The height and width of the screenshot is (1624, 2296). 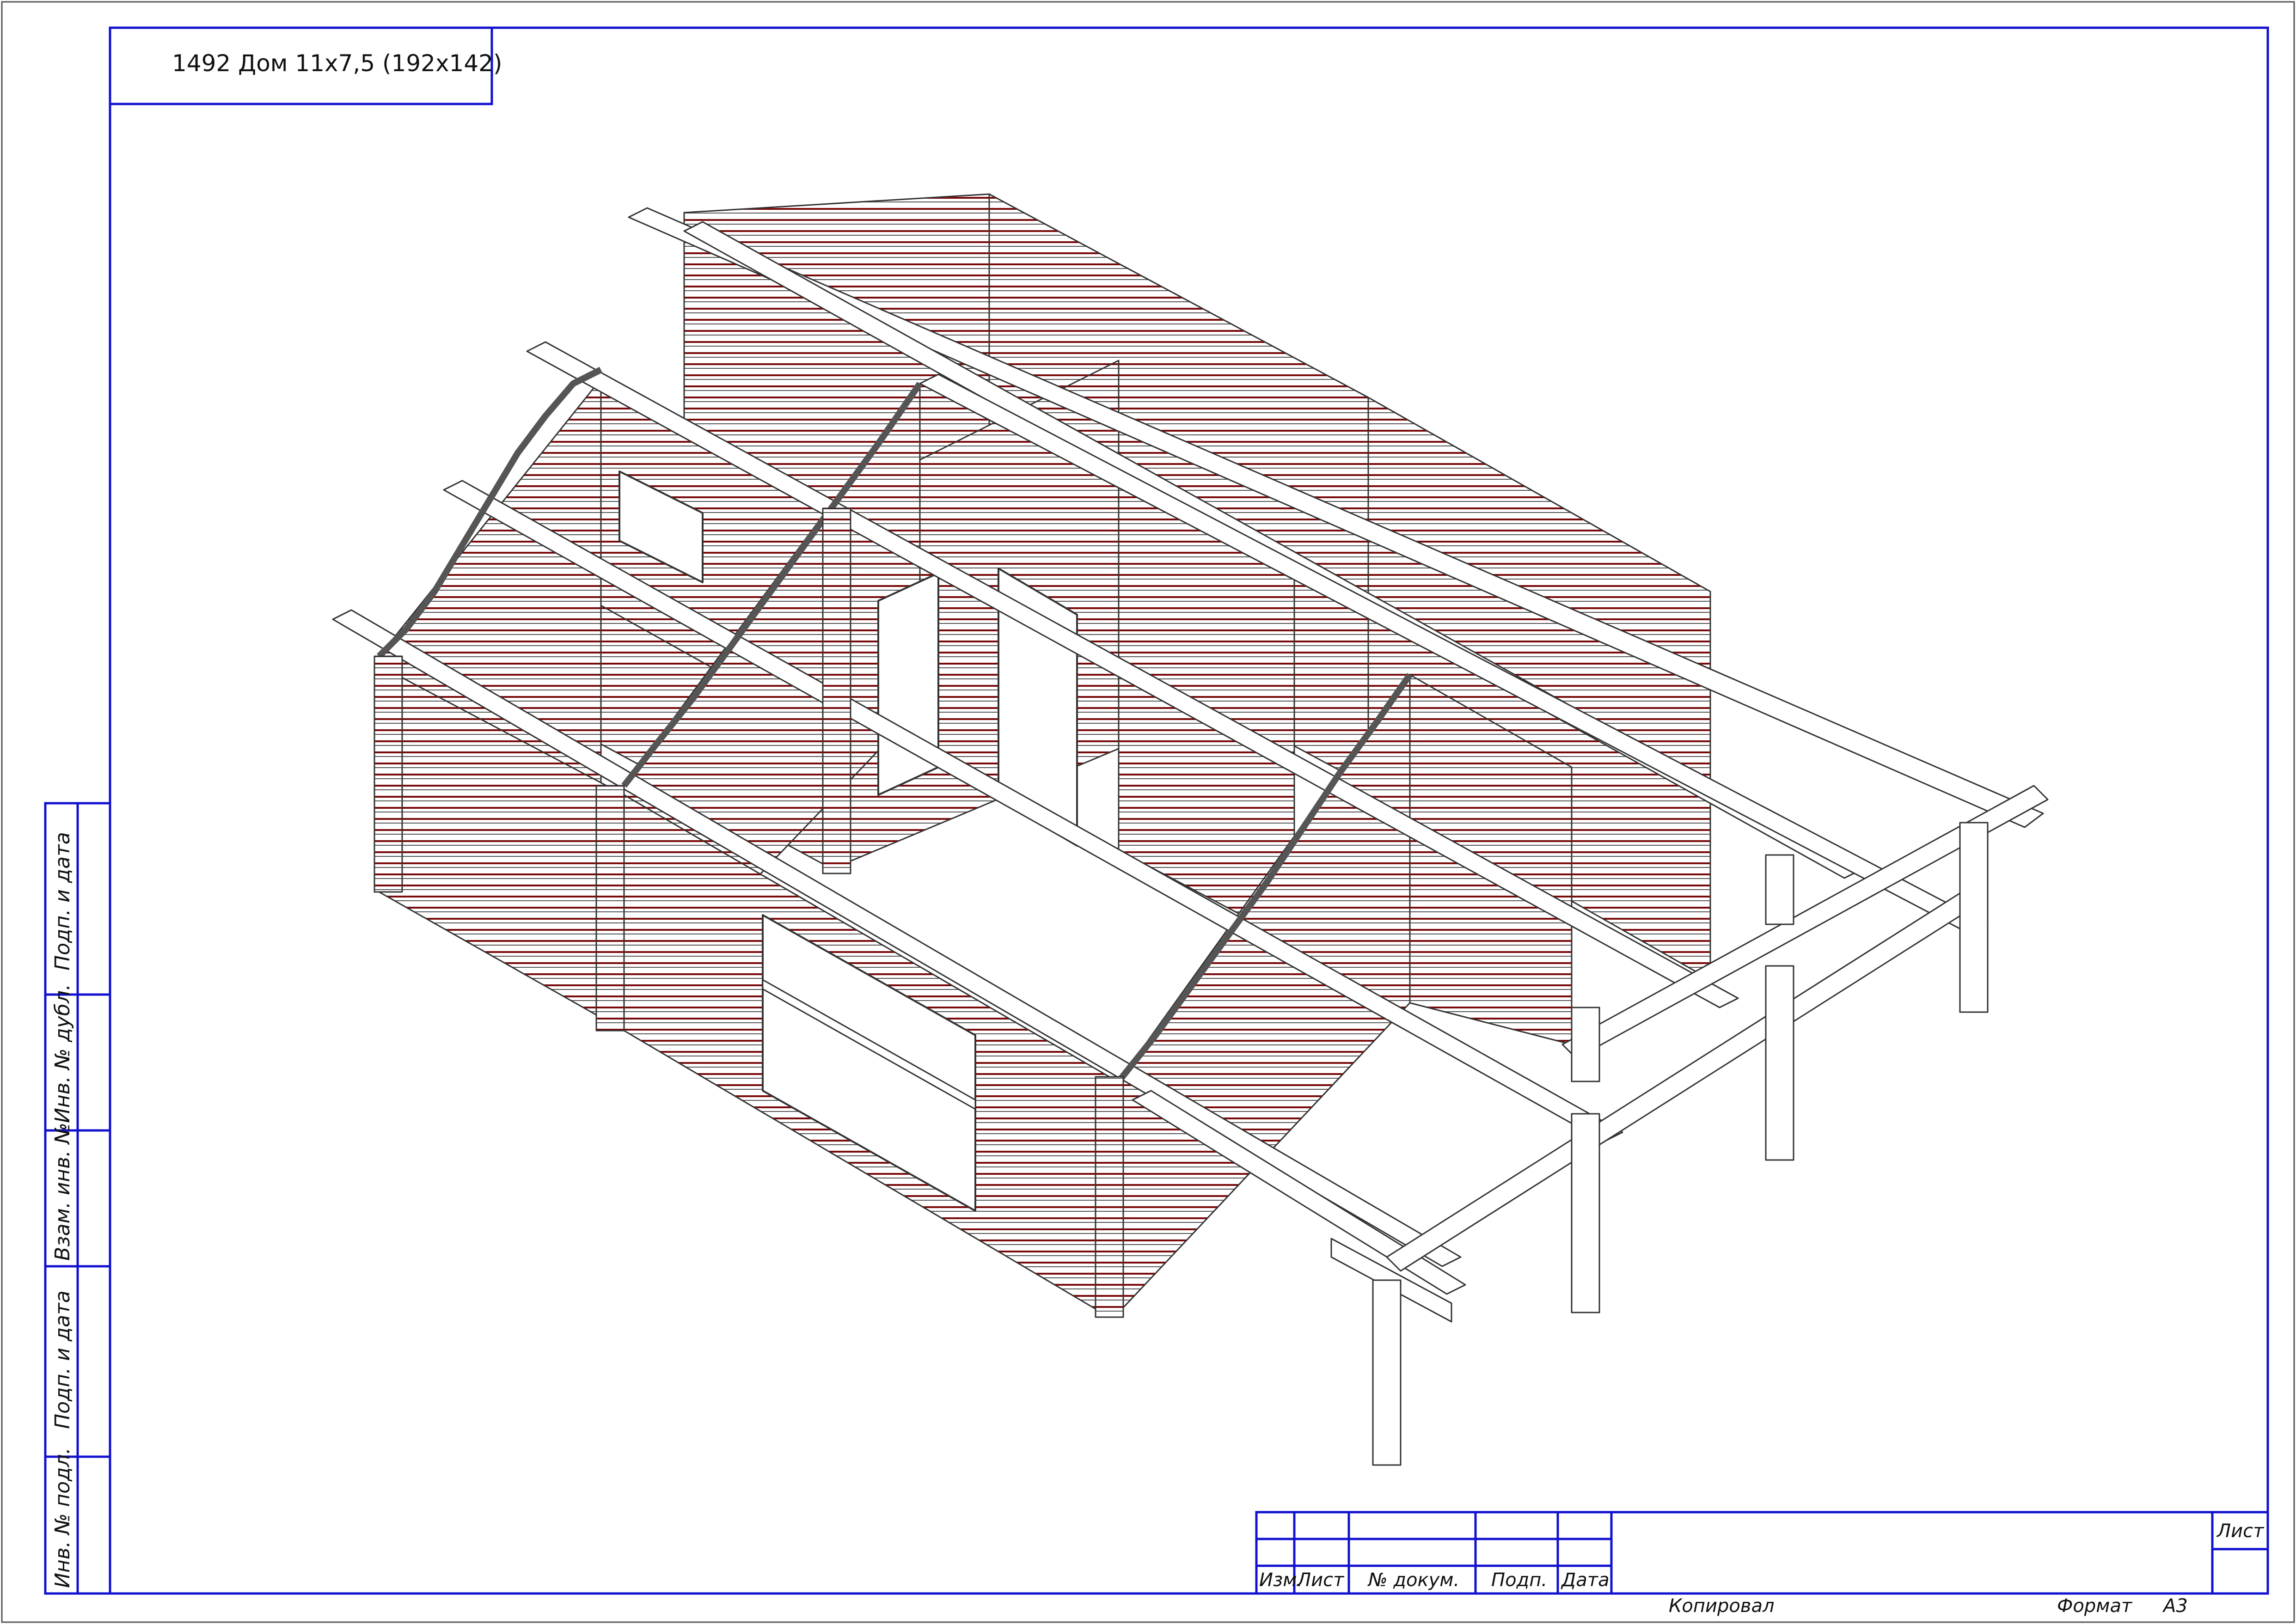 What do you see at coordinates (1519, 1580) in the screenshot?
I see `stamp-col-podp: Подп.` at bounding box center [1519, 1580].